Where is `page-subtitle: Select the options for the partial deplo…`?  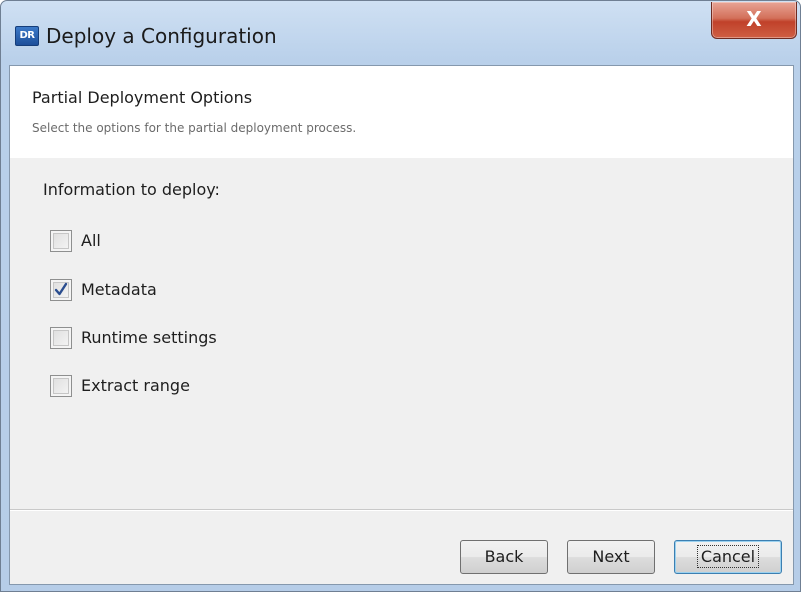 page-subtitle: Select the options for the partial deplo… is located at coordinates (194, 128).